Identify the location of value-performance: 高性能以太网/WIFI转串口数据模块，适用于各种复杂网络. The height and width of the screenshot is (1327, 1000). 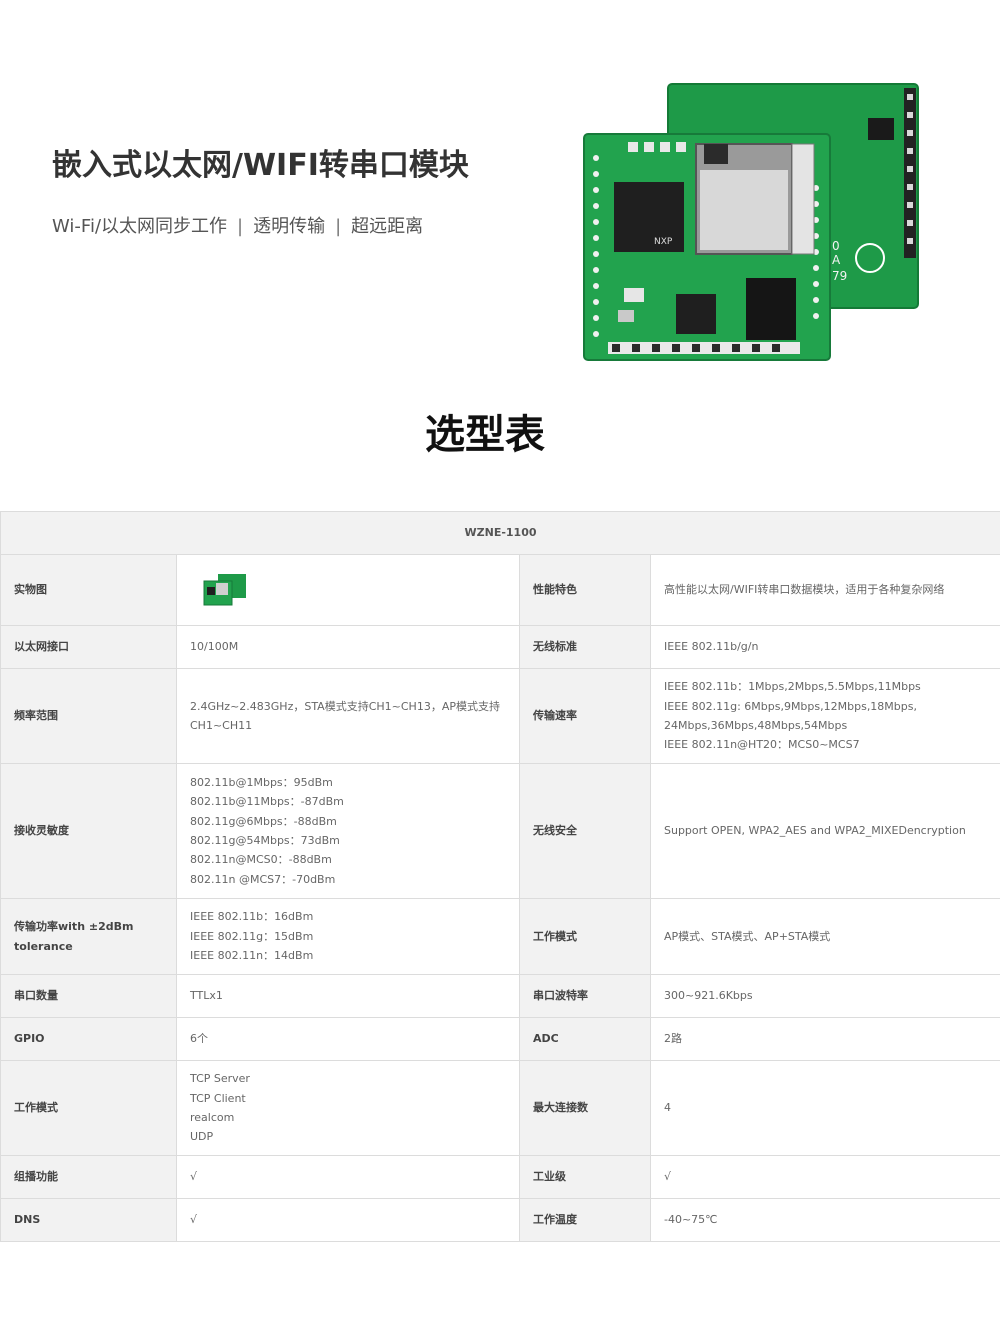
(824, 590).